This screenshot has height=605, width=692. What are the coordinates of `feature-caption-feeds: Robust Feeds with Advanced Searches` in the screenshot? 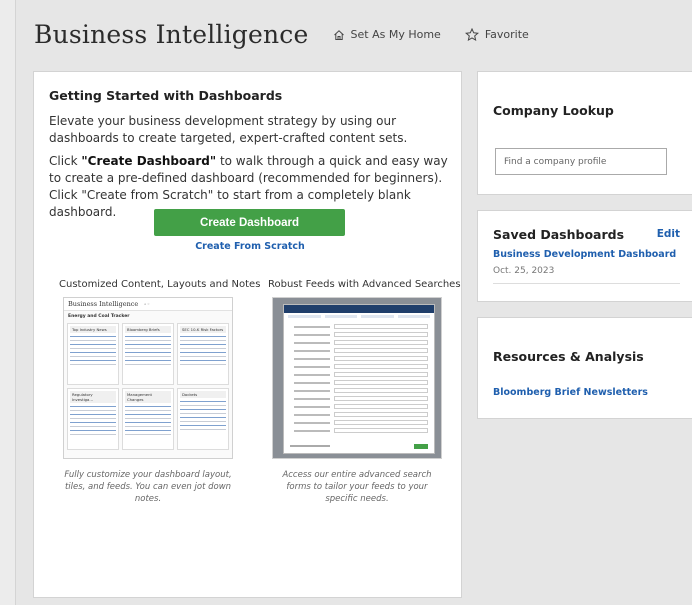 It's located at (364, 284).